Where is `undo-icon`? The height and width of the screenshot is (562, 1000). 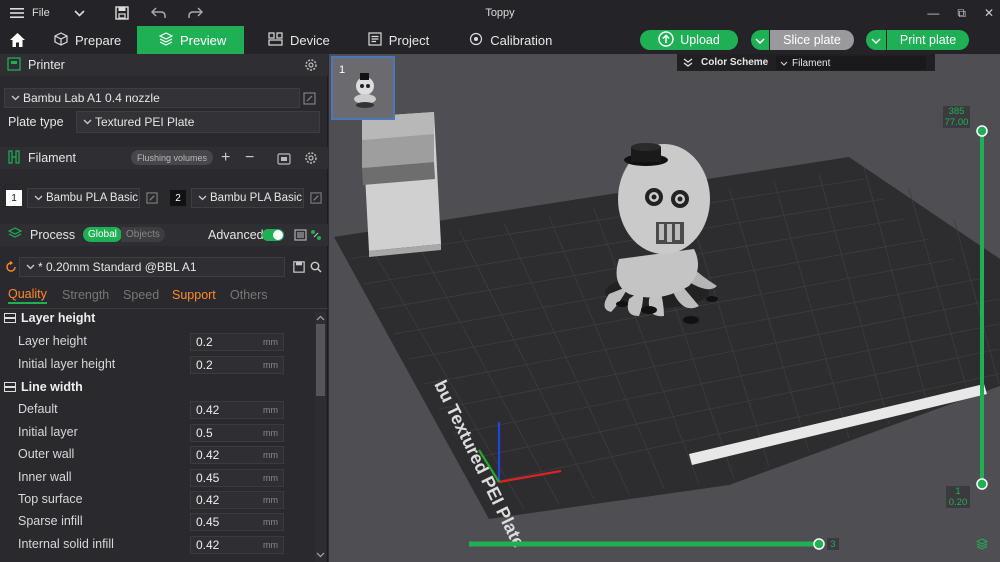 undo-icon is located at coordinates (158, 13).